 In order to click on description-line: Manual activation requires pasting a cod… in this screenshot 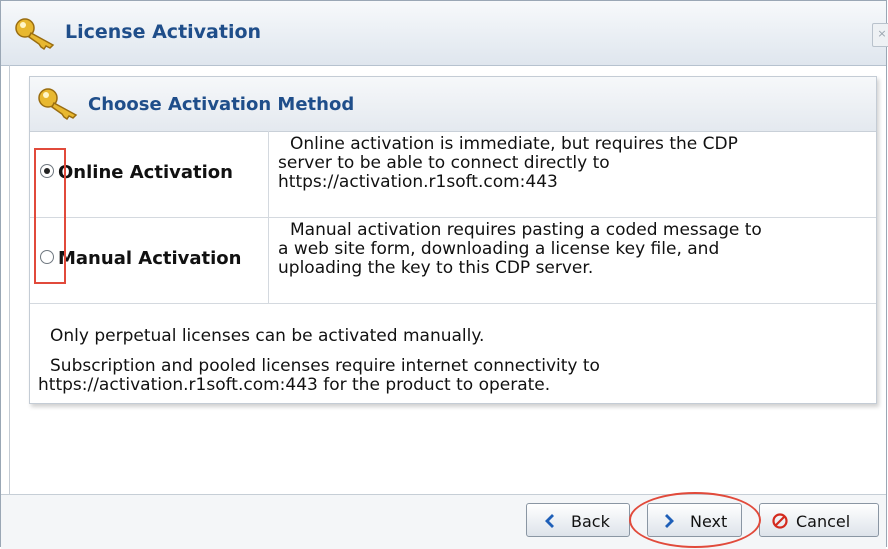, I will do `click(526, 230)`.